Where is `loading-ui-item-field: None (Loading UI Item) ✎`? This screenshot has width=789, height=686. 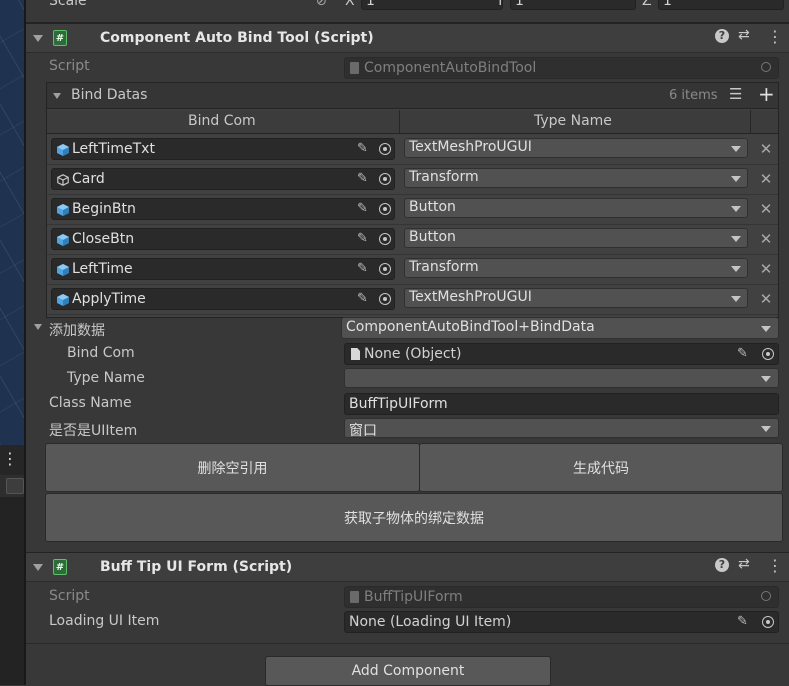
loading-ui-item-field: None (Loading UI Item) ✎ is located at coordinates (561, 622).